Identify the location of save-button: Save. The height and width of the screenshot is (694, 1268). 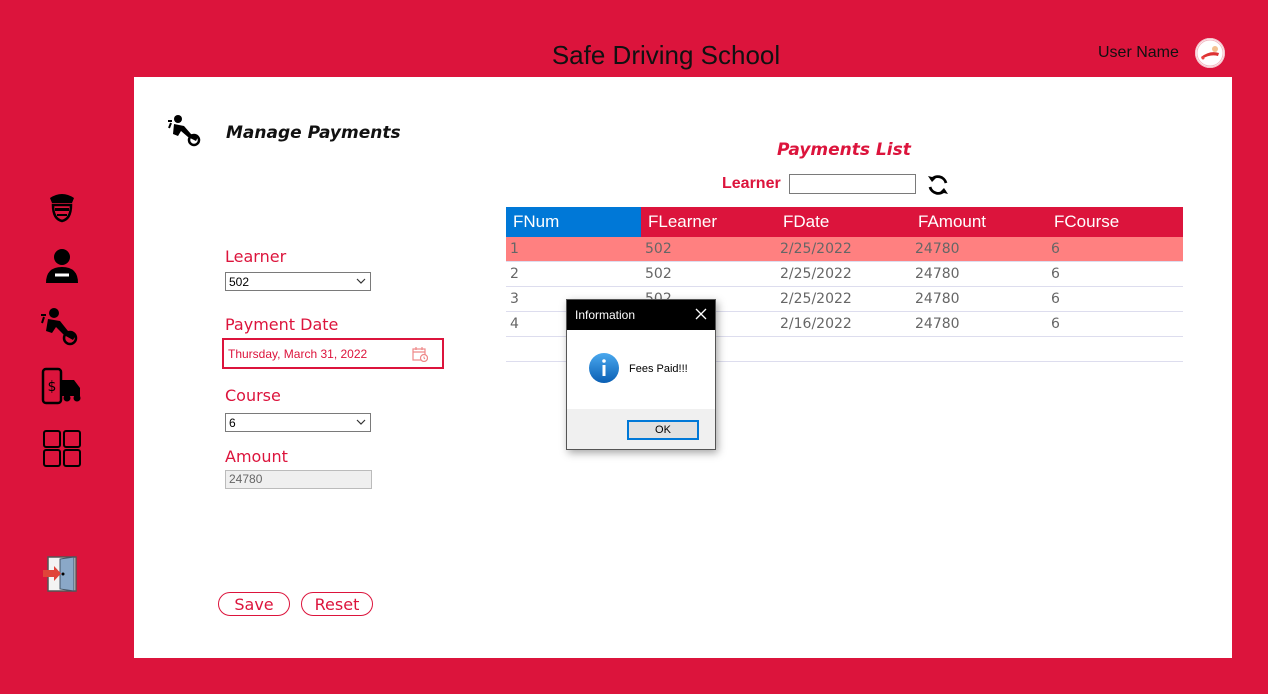
(254, 604).